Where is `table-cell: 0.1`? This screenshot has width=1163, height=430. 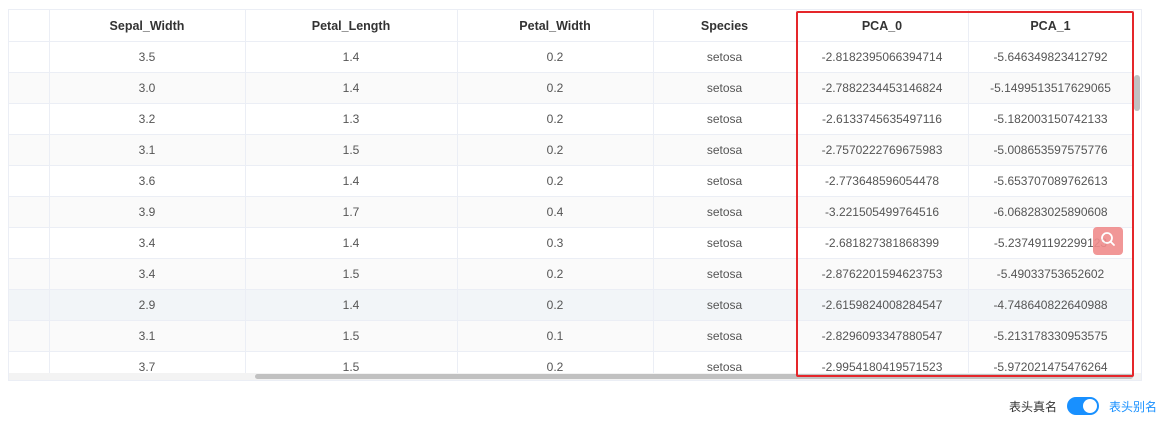
table-cell: 0.1 is located at coordinates (555, 336).